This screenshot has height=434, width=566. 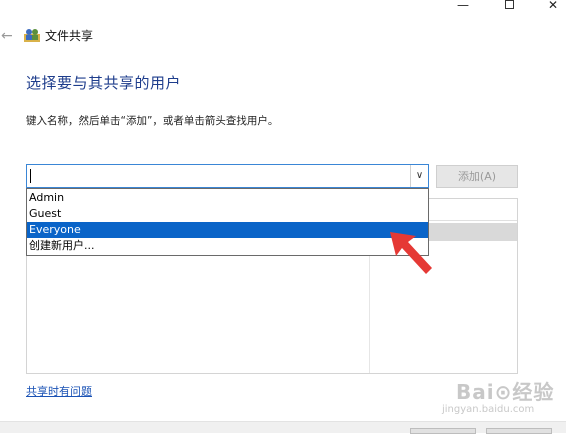 I want to click on maximize-button, so click(x=509, y=7).